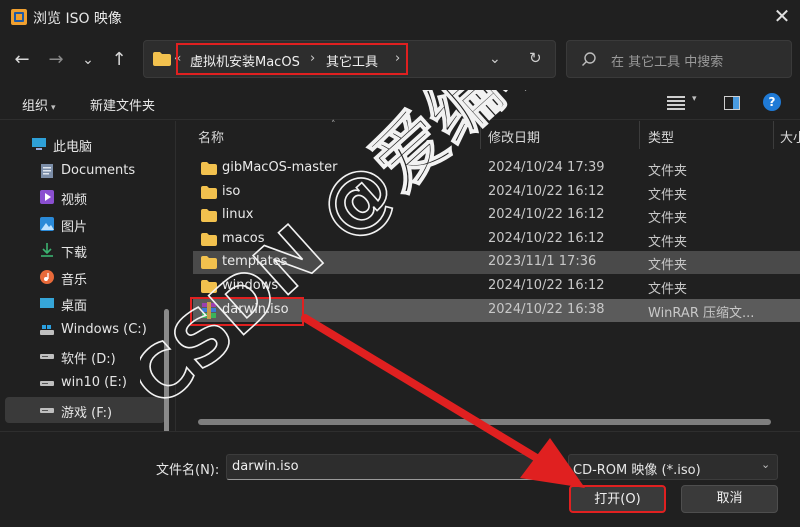 The height and width of the screenshot is (527, 800). Describe the element at coordinates (85, 303) in the screenshot. I see `sidebar-item-desktop: 桌面` at that location.